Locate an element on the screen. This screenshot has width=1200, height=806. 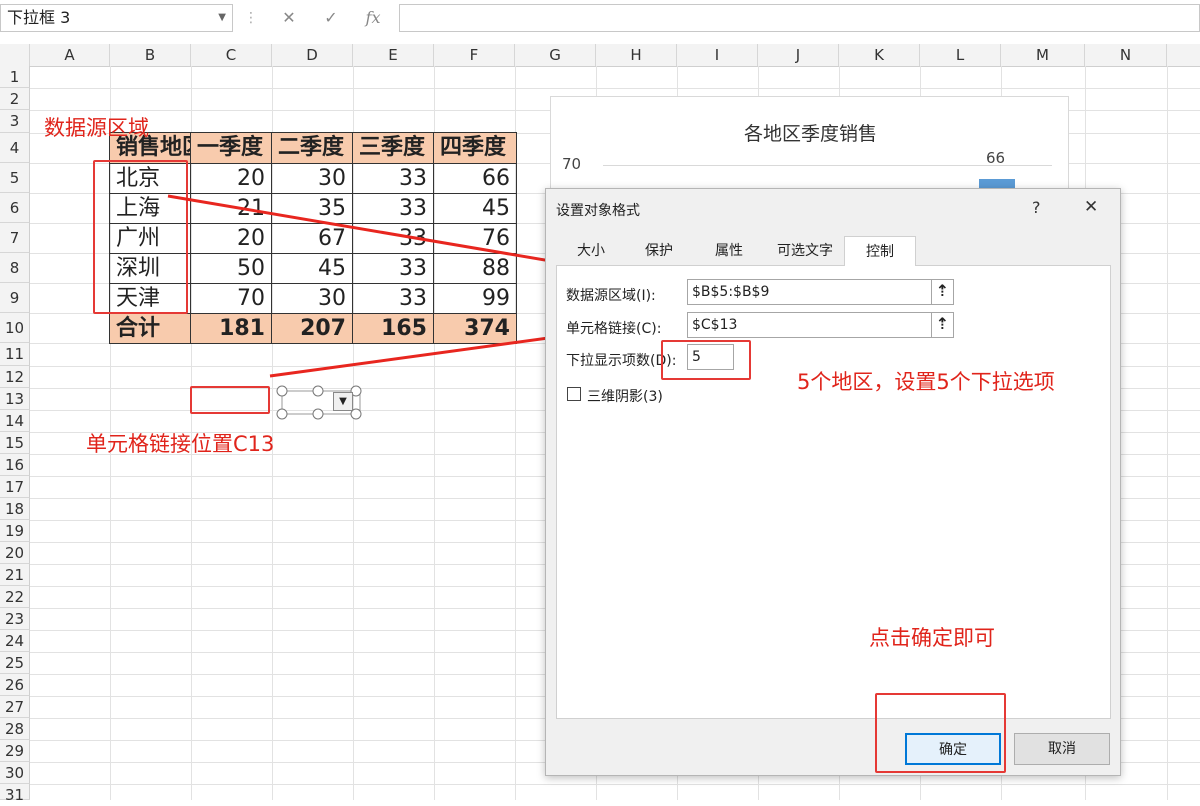
row-header: 22 is located at coordinates (15, 597).